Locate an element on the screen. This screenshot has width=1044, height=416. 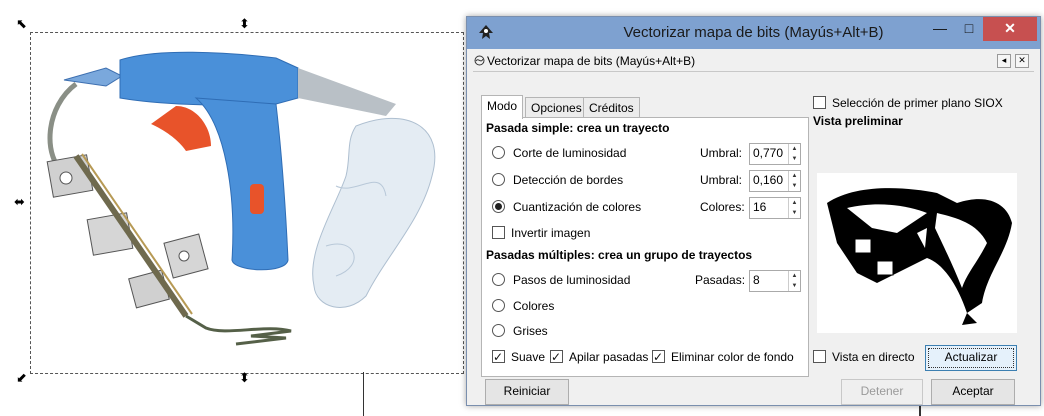
radio-brightness-cutoff: Corte de luminosidad is located at coordinates (559, 153).